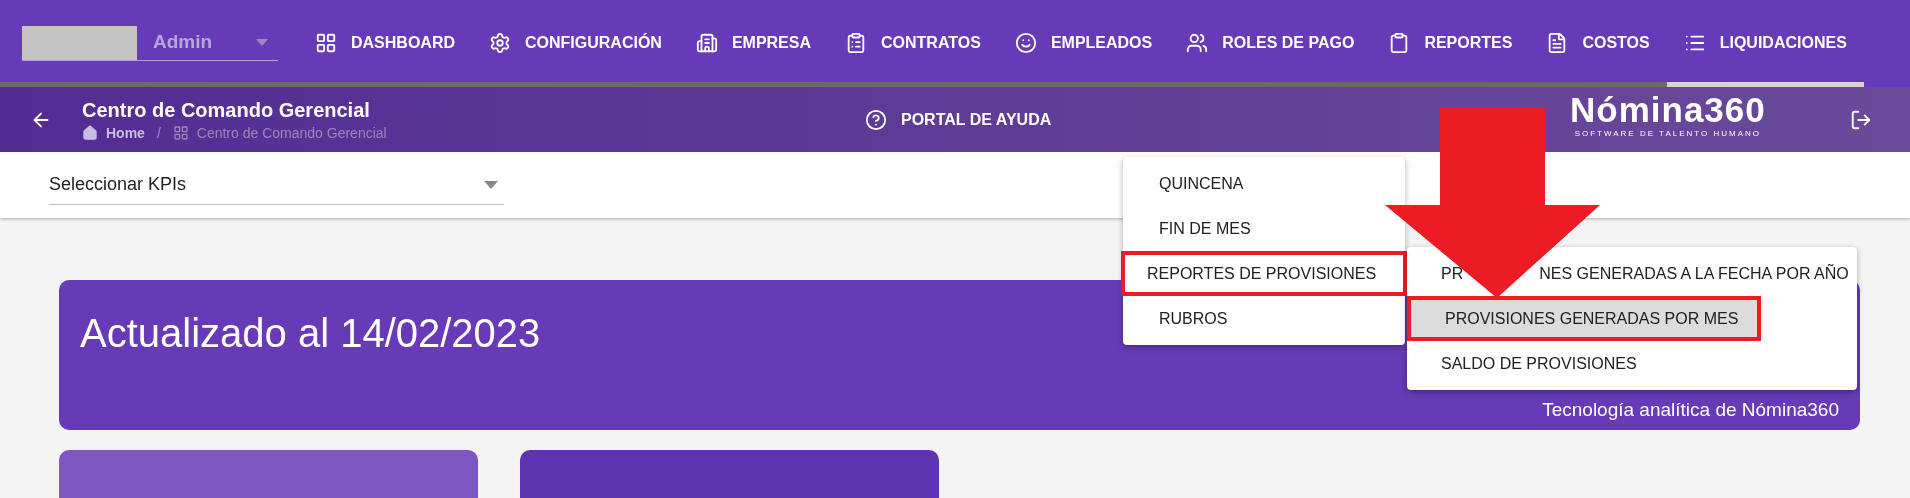 The width and height of the screenshot is (1910, 498). I want to click on menu-item: QUINCENA, so click(1264, 183).